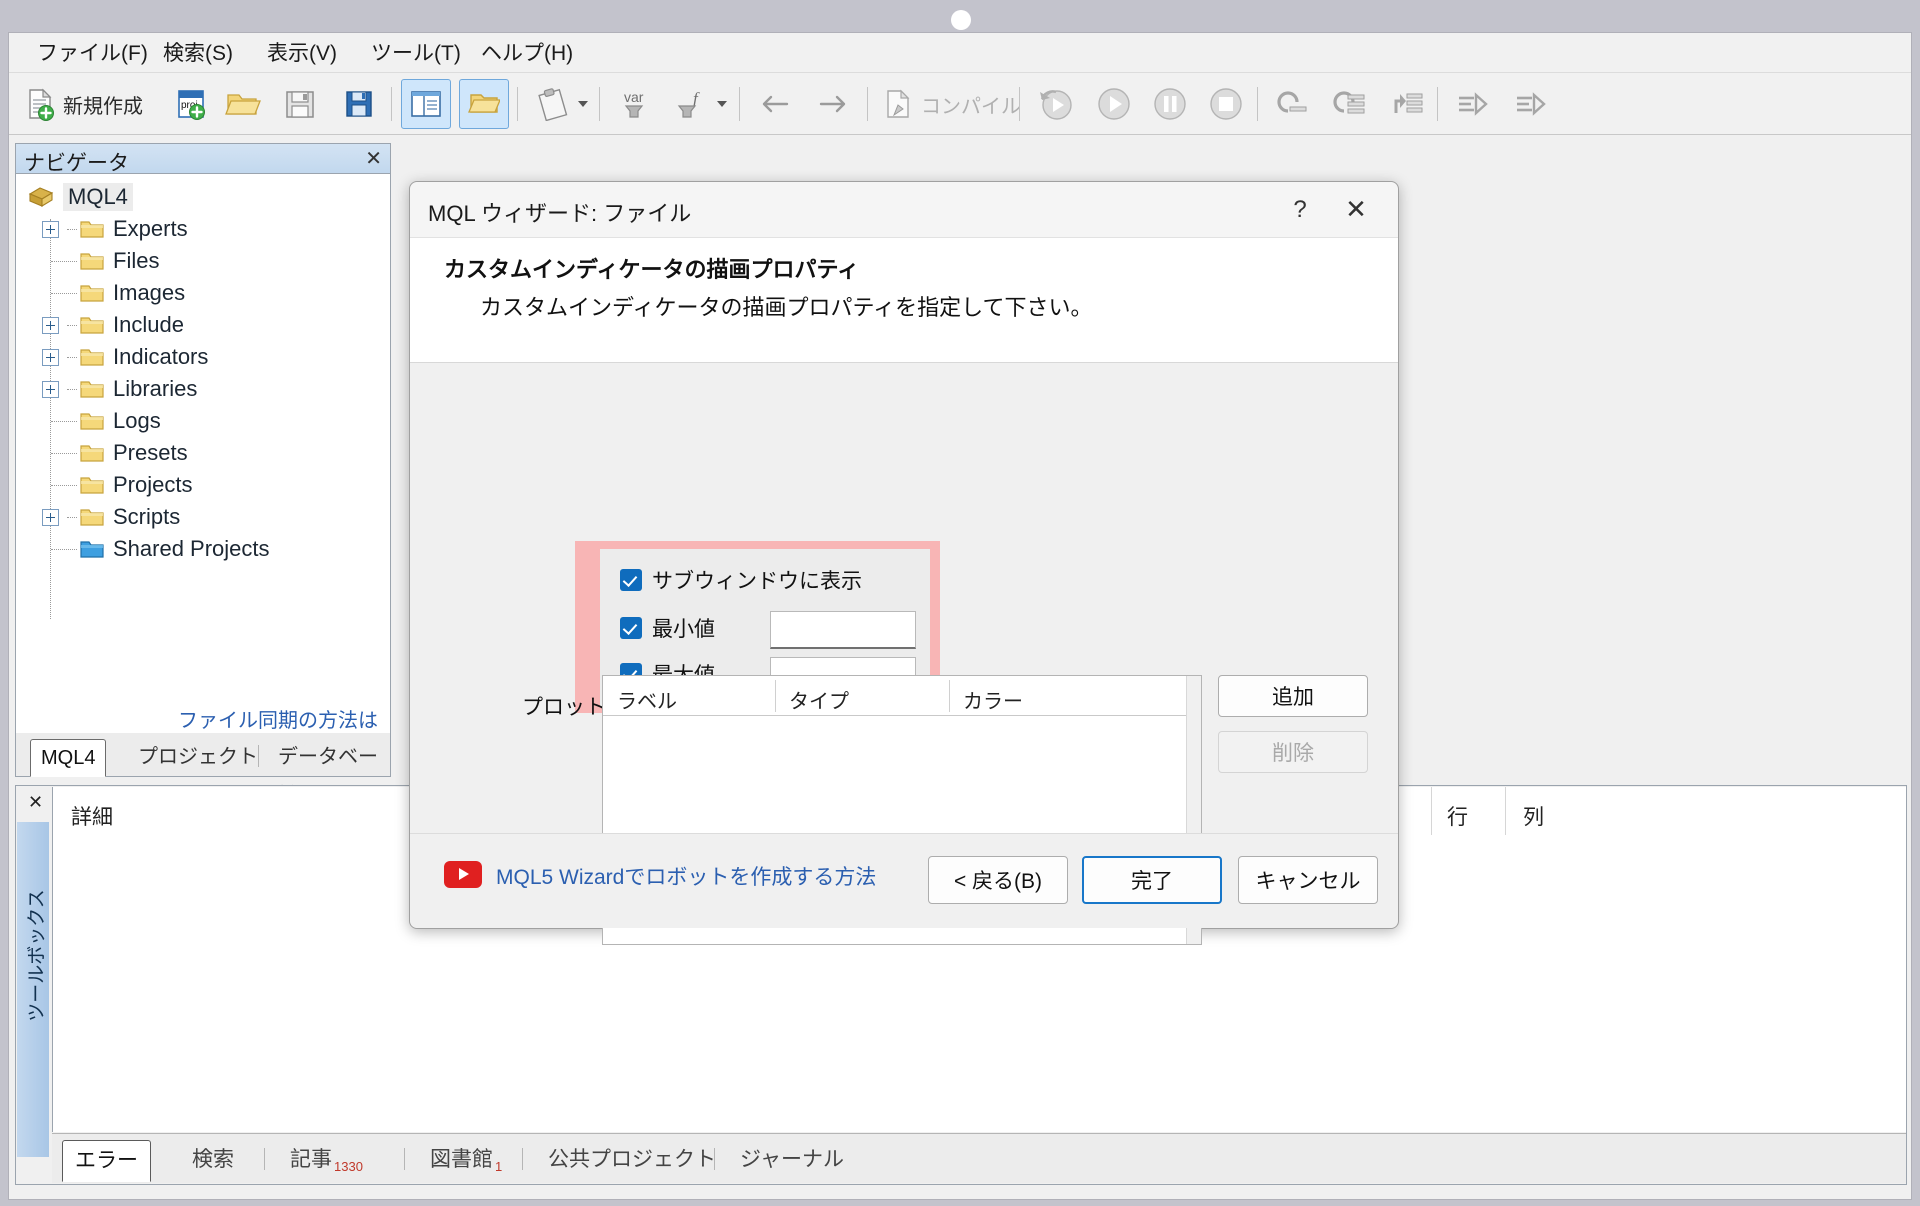  What do you see at coordinates (1300, 210) in the screenshot?
I see `dialog-help-icon: ?` at bounding box center [1300, 210].